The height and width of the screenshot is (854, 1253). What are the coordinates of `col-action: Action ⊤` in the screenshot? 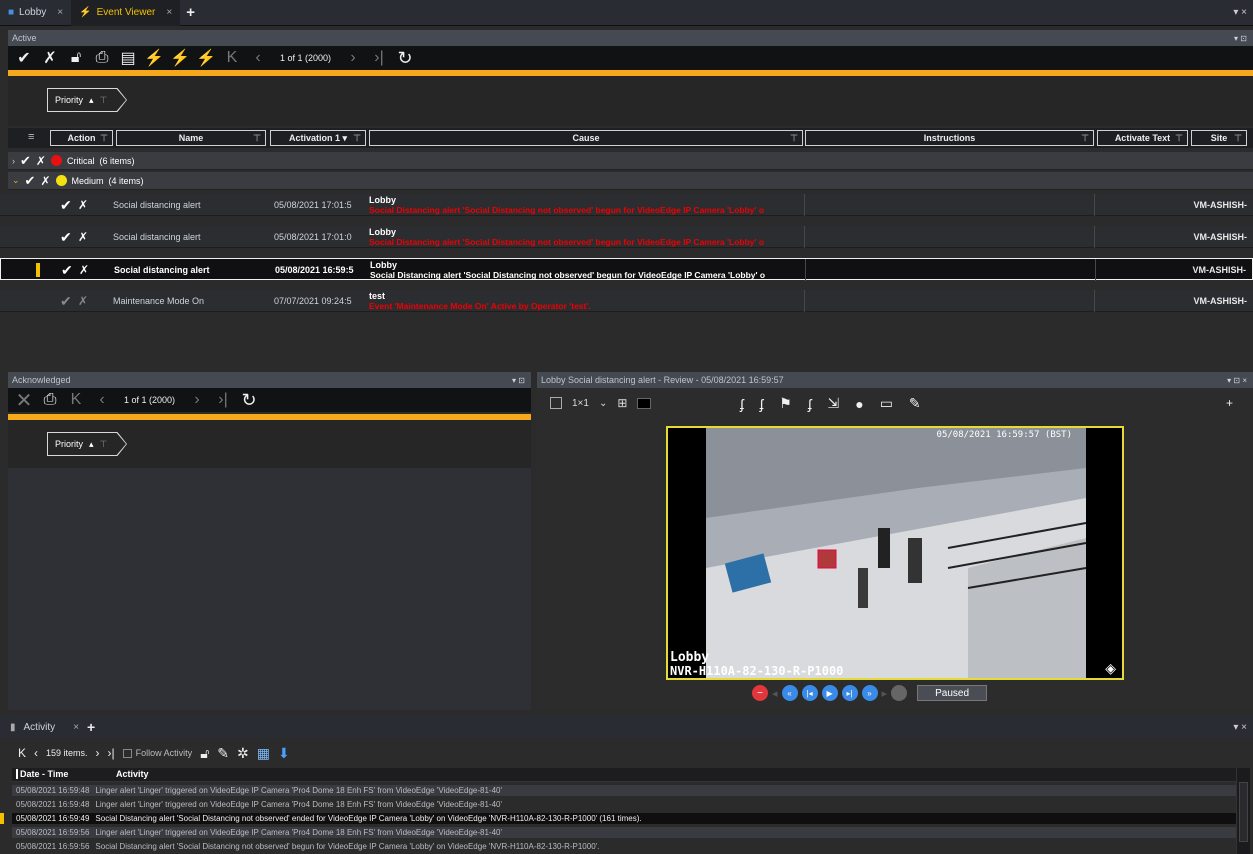 It's located at (81, 138).